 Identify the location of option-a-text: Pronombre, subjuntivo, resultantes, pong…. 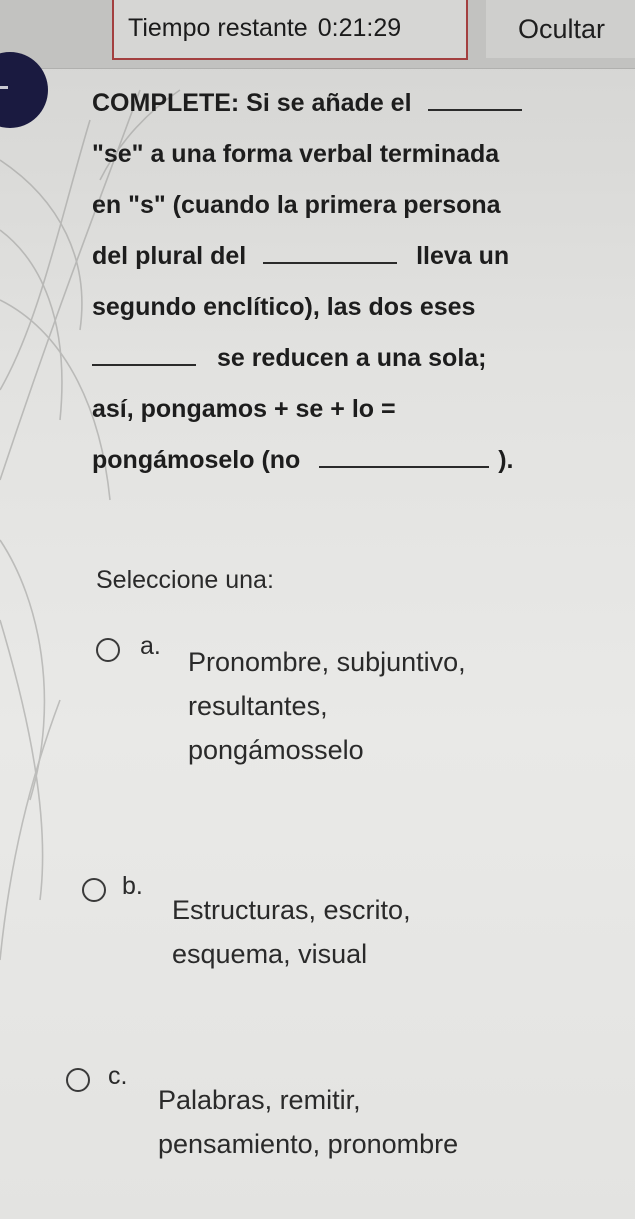
(327, 706).